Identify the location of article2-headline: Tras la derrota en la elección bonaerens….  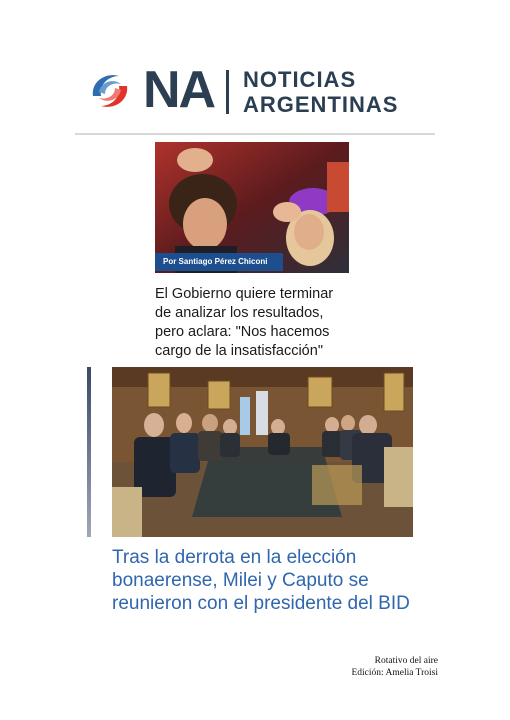
(272, 580).